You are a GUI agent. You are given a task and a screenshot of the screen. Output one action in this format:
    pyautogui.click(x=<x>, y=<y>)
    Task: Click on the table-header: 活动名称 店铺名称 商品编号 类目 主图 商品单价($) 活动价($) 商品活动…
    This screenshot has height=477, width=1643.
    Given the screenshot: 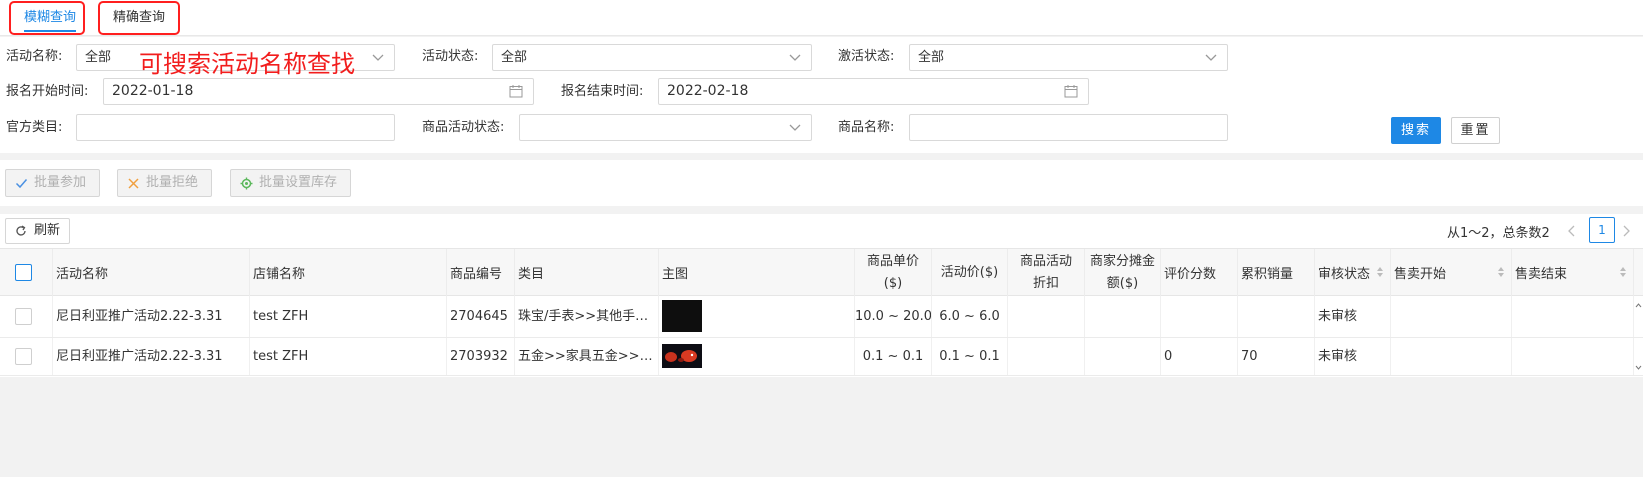 What is the action you would take?
    pyautogui.click(x=821, y=272)
    